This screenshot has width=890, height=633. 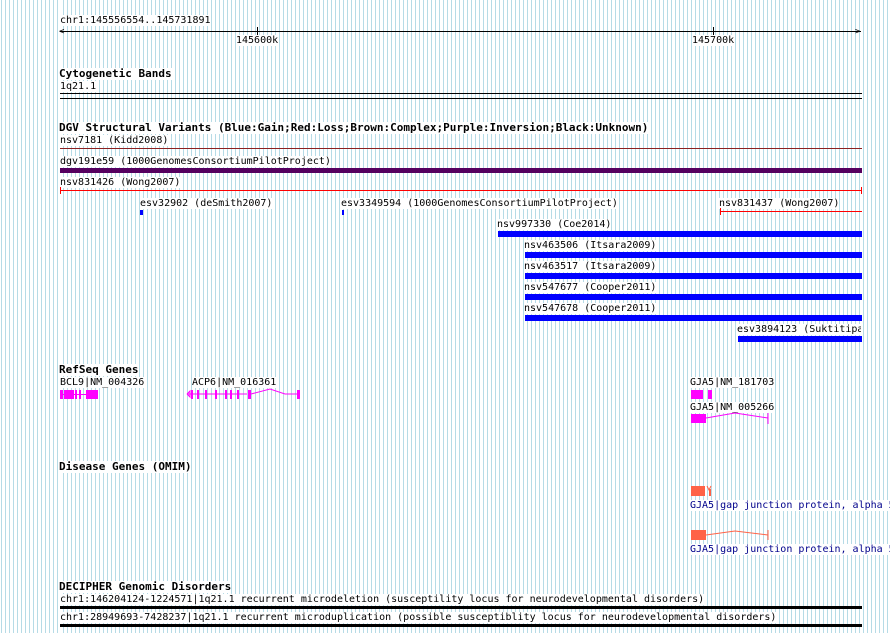 I want to click on variant-label: esv3894123 (Suktitipat2014), so click(x=799, y=329).